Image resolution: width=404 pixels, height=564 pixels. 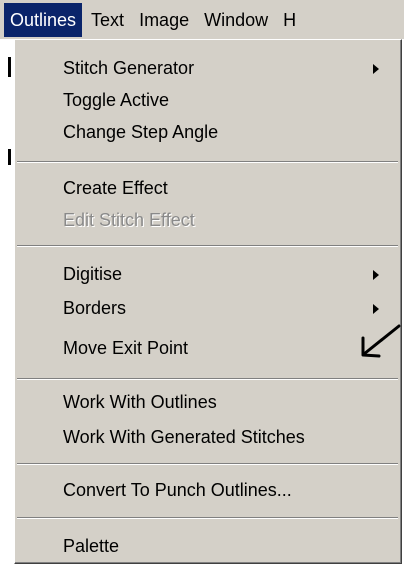 I want to click on menu-item-label: Move Exit Point, so click(x=126, y=348).